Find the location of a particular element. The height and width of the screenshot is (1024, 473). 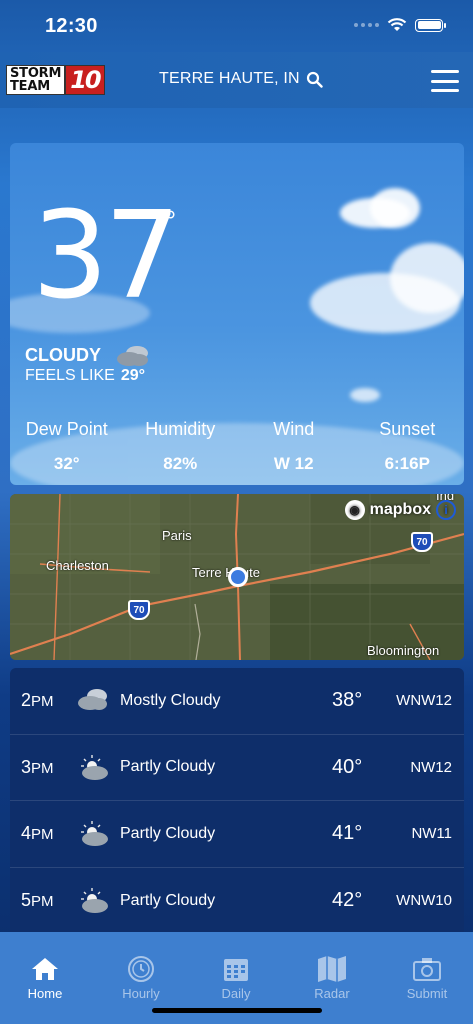

hourly-row: 3PM Partly Cloudy 40° NW12 is located at coordinates (237, 768).